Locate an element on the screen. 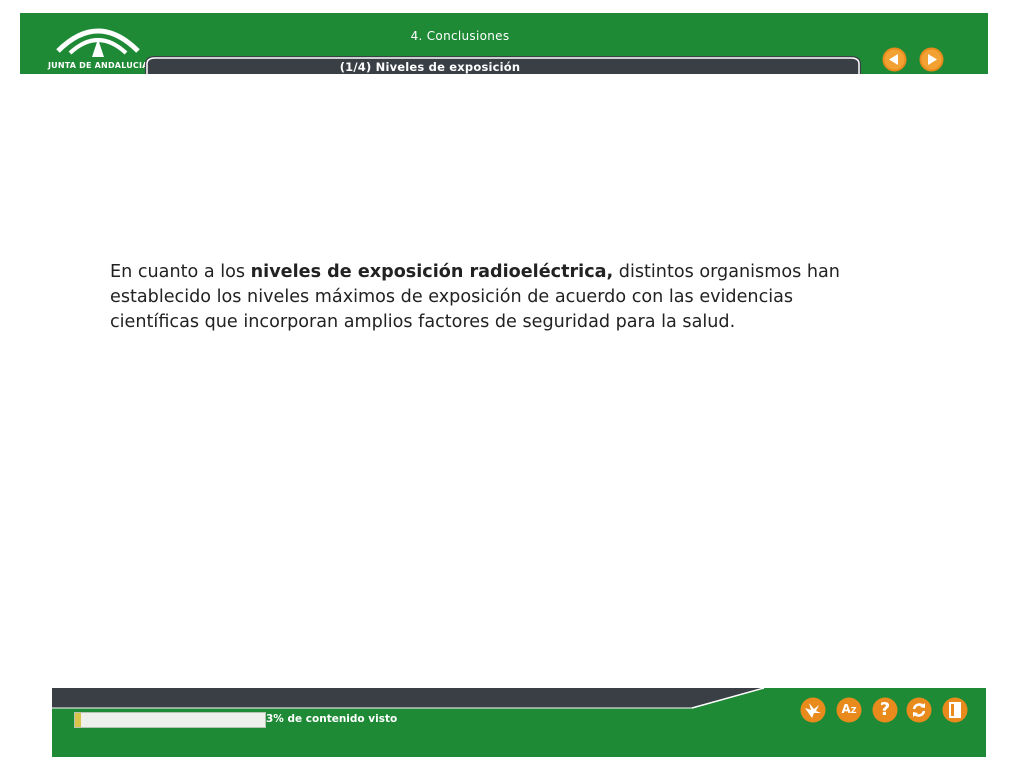 The width and height of the screenshot is (1024, 768). glossary-button: AZ is located at coordinates (849, 710).